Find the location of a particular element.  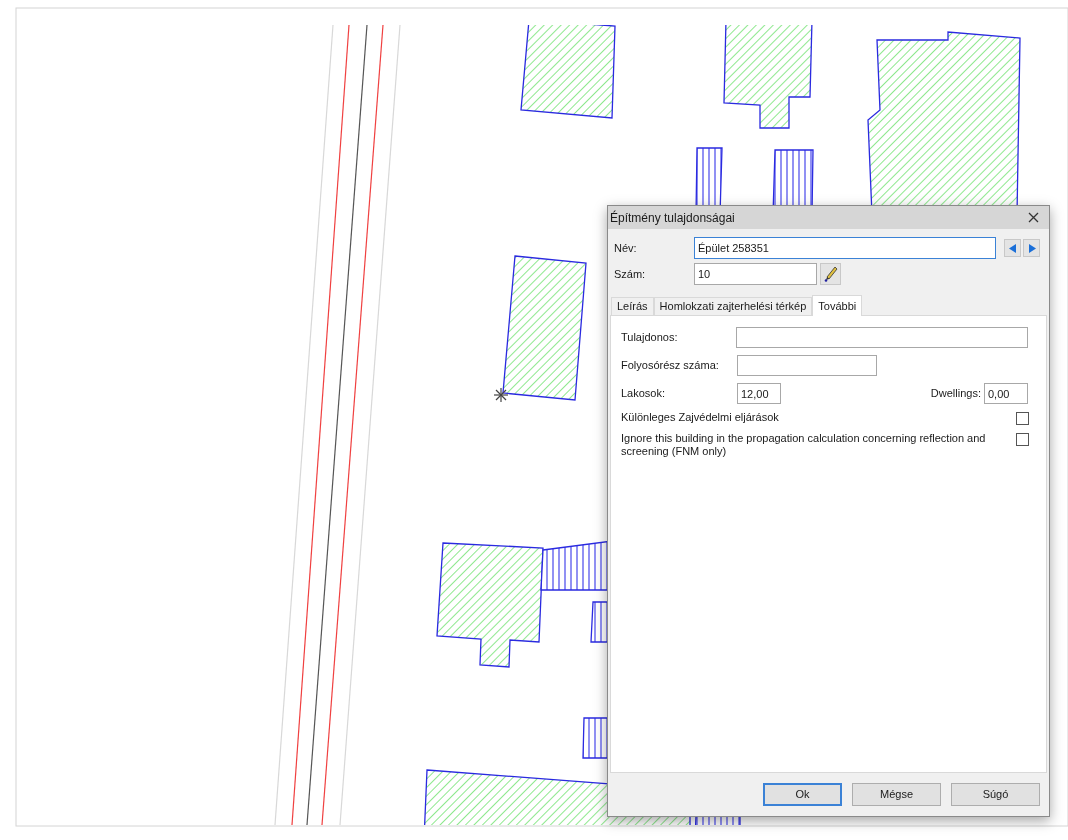

edit-button is located at coordinates (830, 274).